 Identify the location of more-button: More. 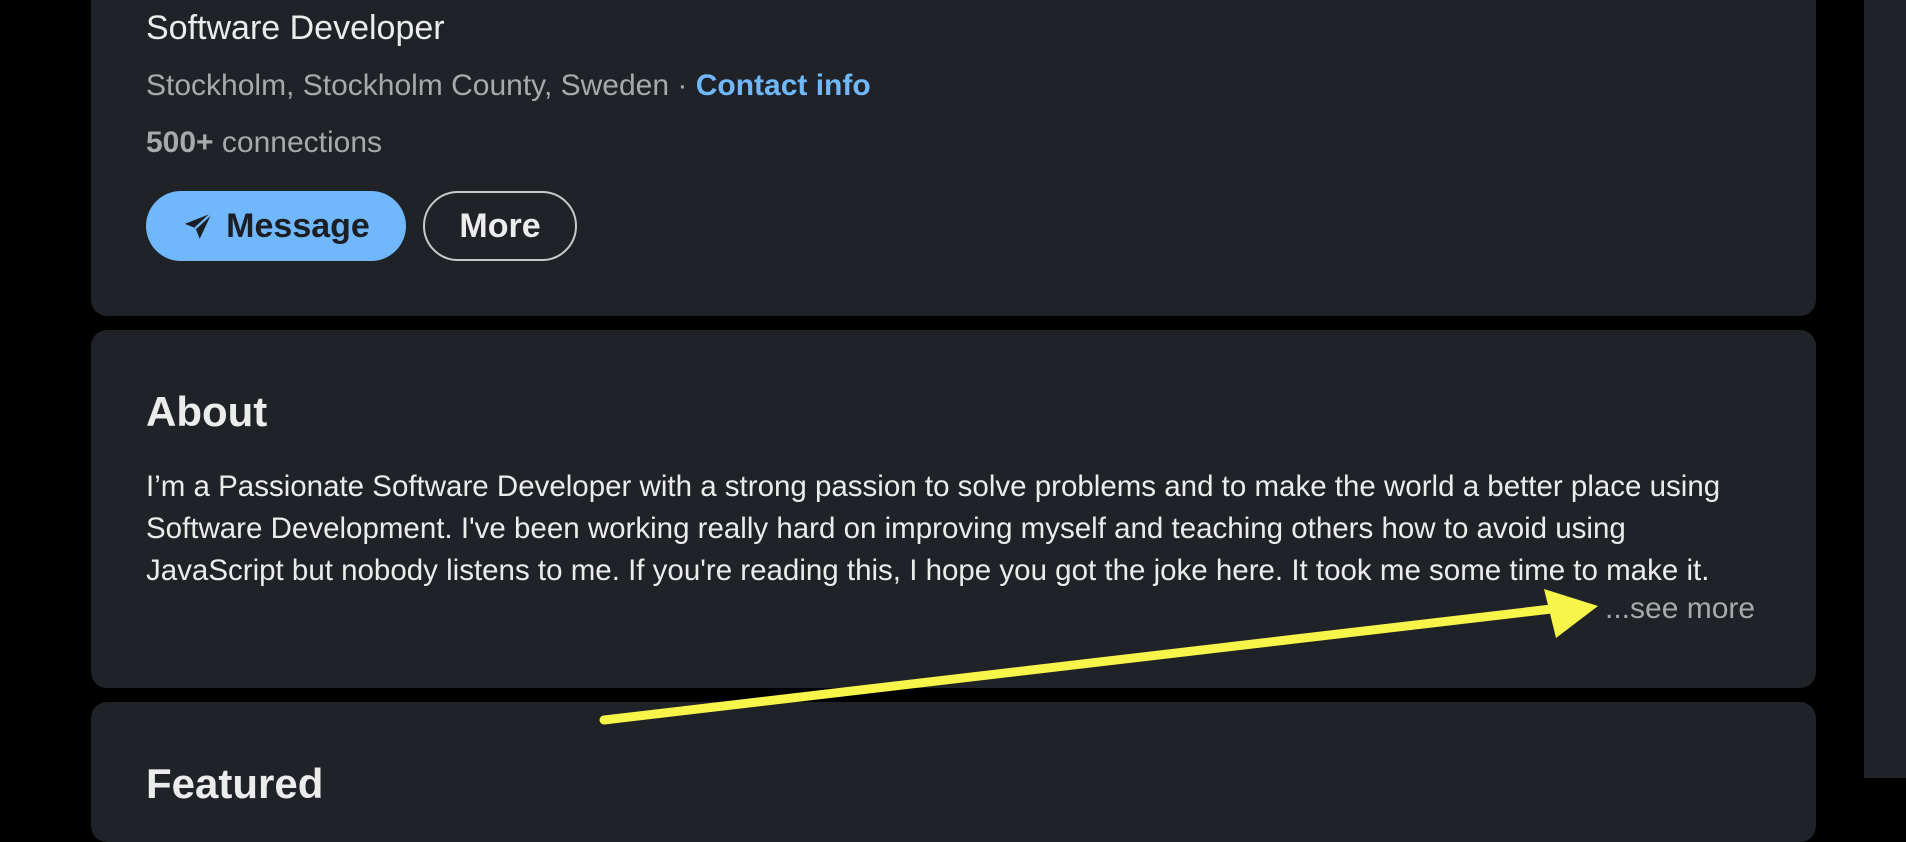
(500, 226).